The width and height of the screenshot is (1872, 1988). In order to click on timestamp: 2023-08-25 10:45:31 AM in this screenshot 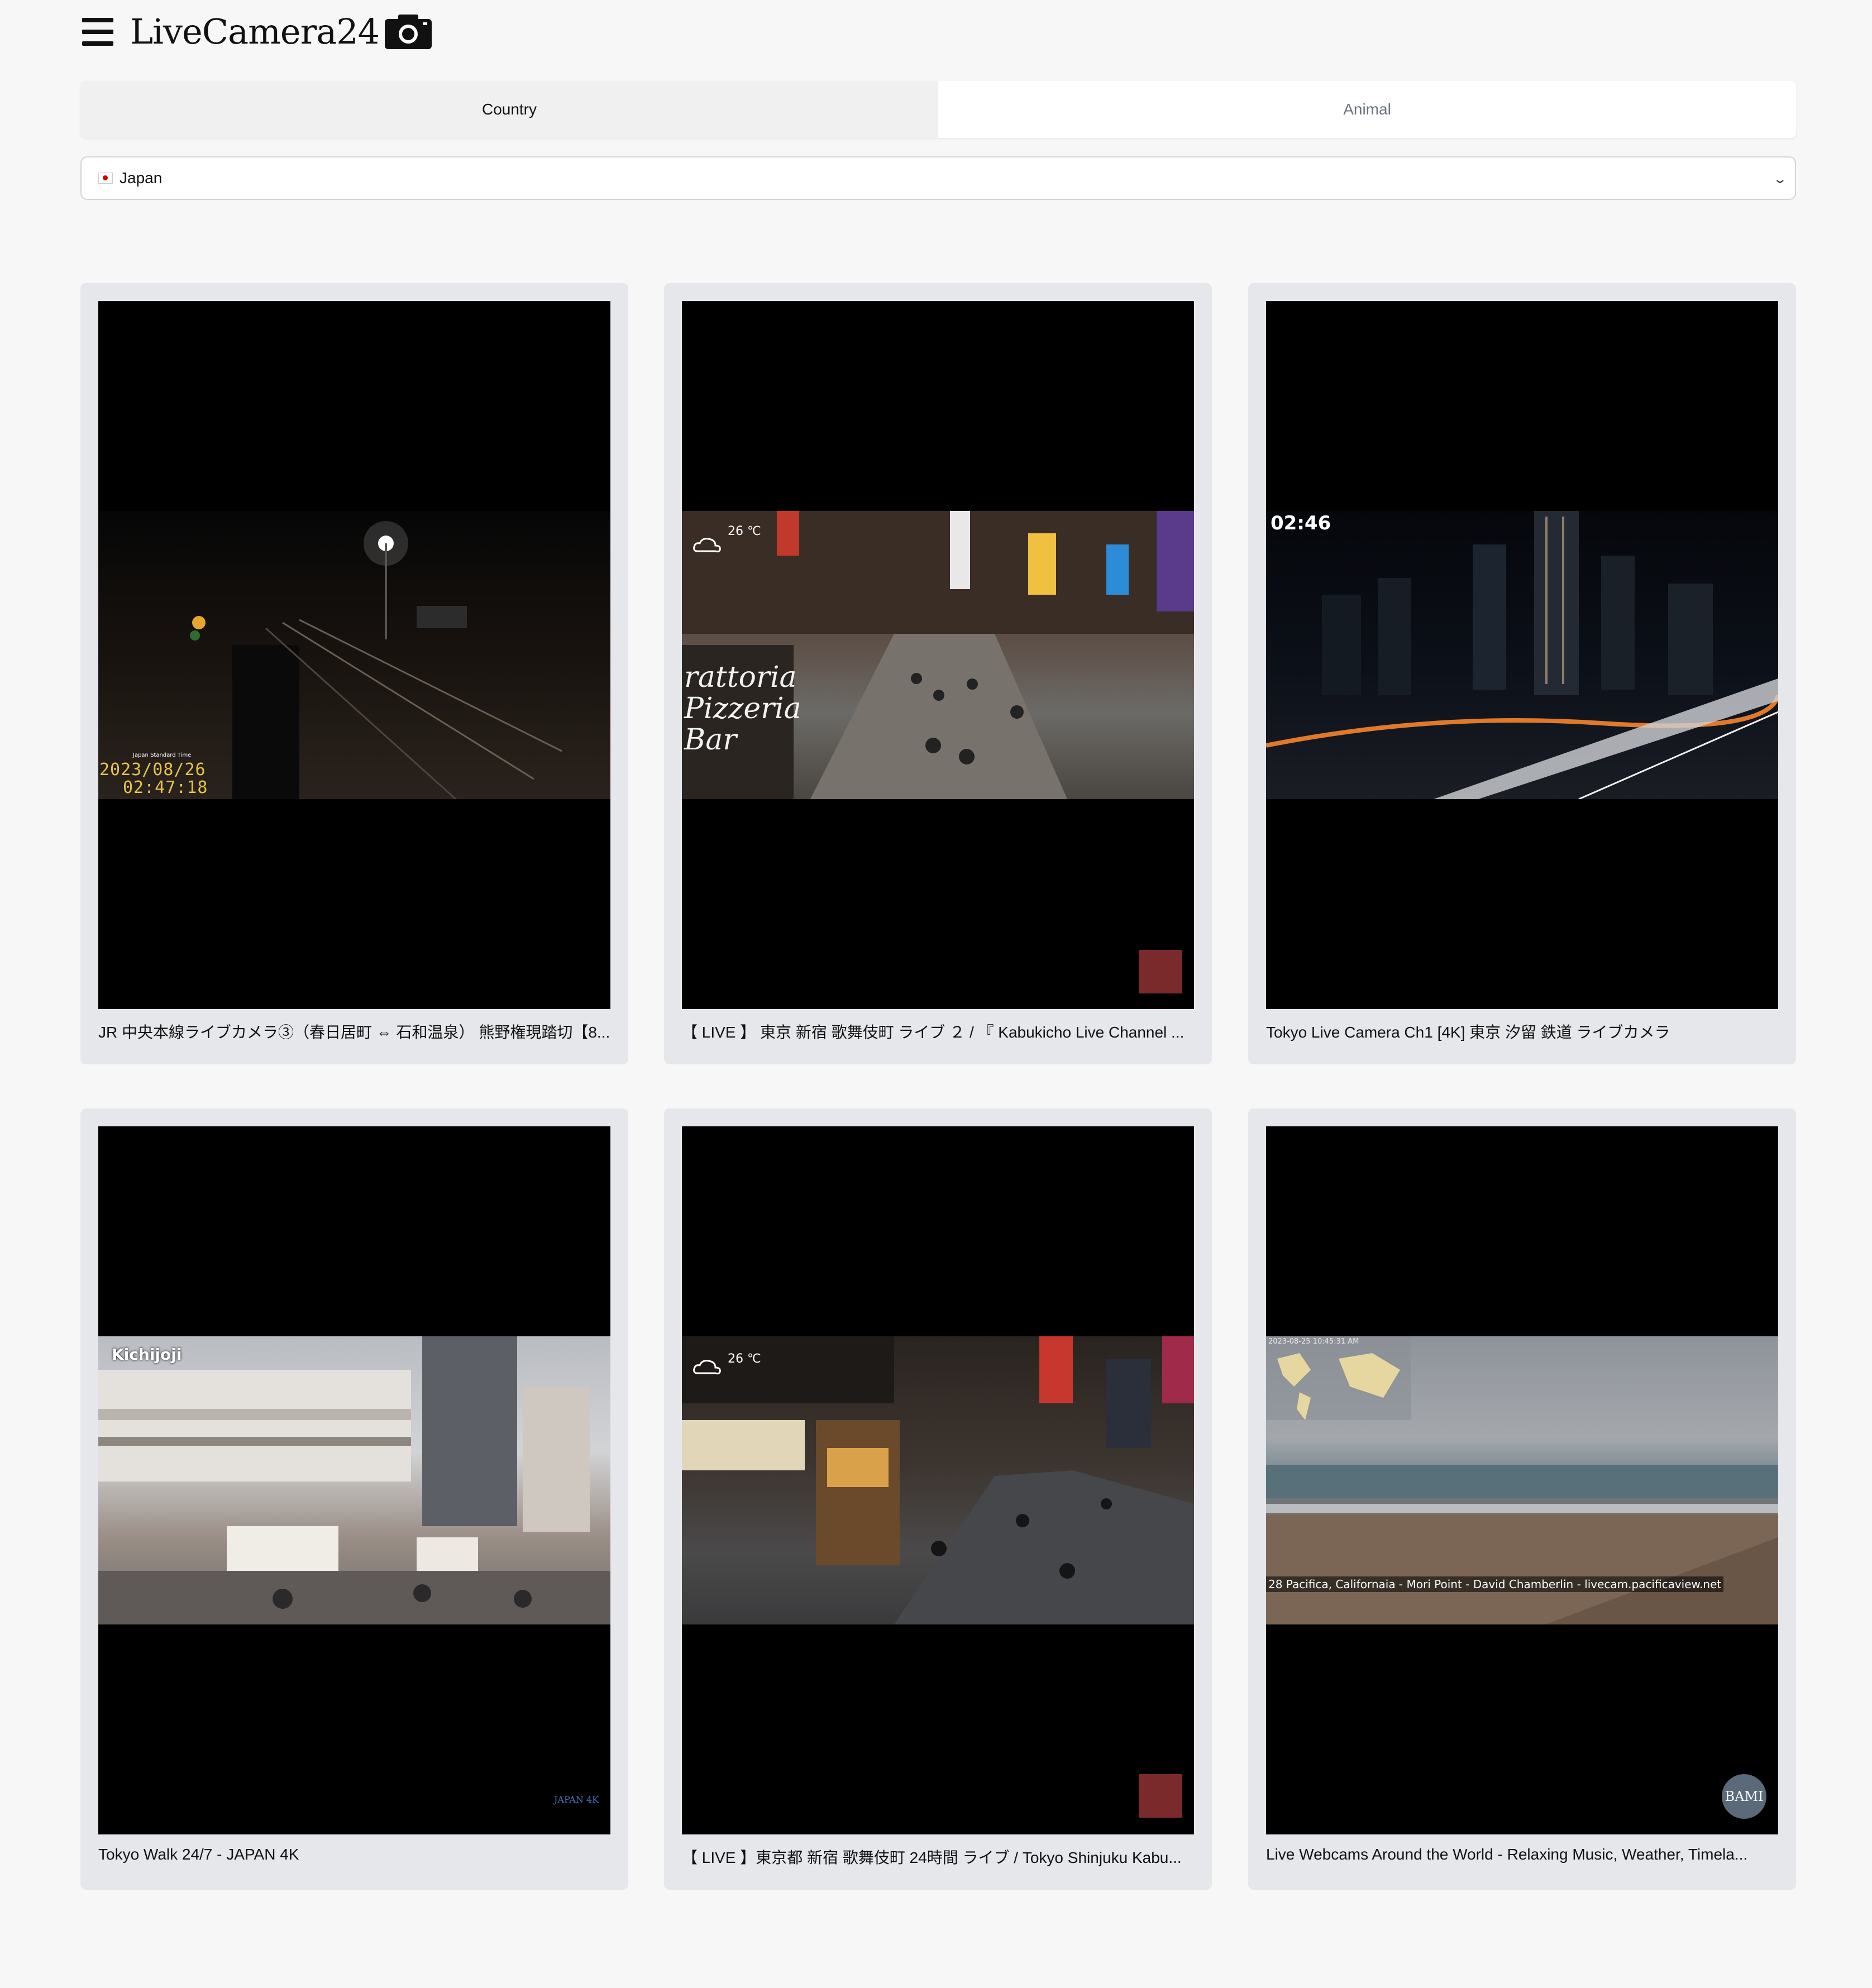, I will do `click(1314, 1341)`.